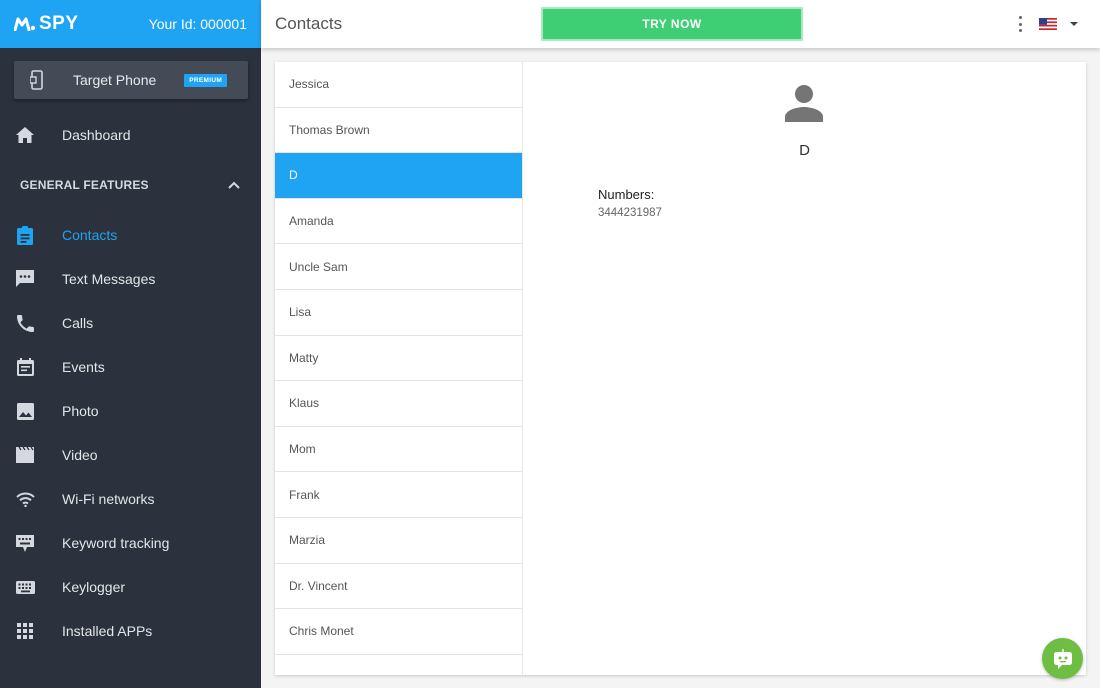  What do you see at coordinates (1020, 24) in the screenshot?
I see `more-options-icon` at bounding box center [1020, 24].